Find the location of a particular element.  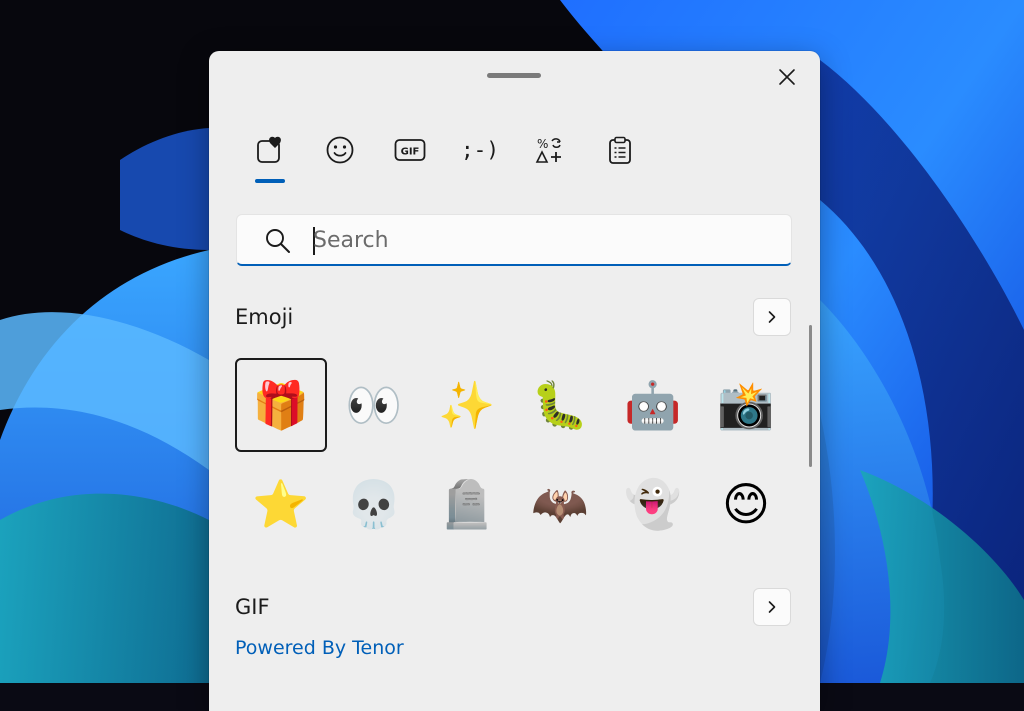

tab-symbols: % is located at coordinates (550, 150).